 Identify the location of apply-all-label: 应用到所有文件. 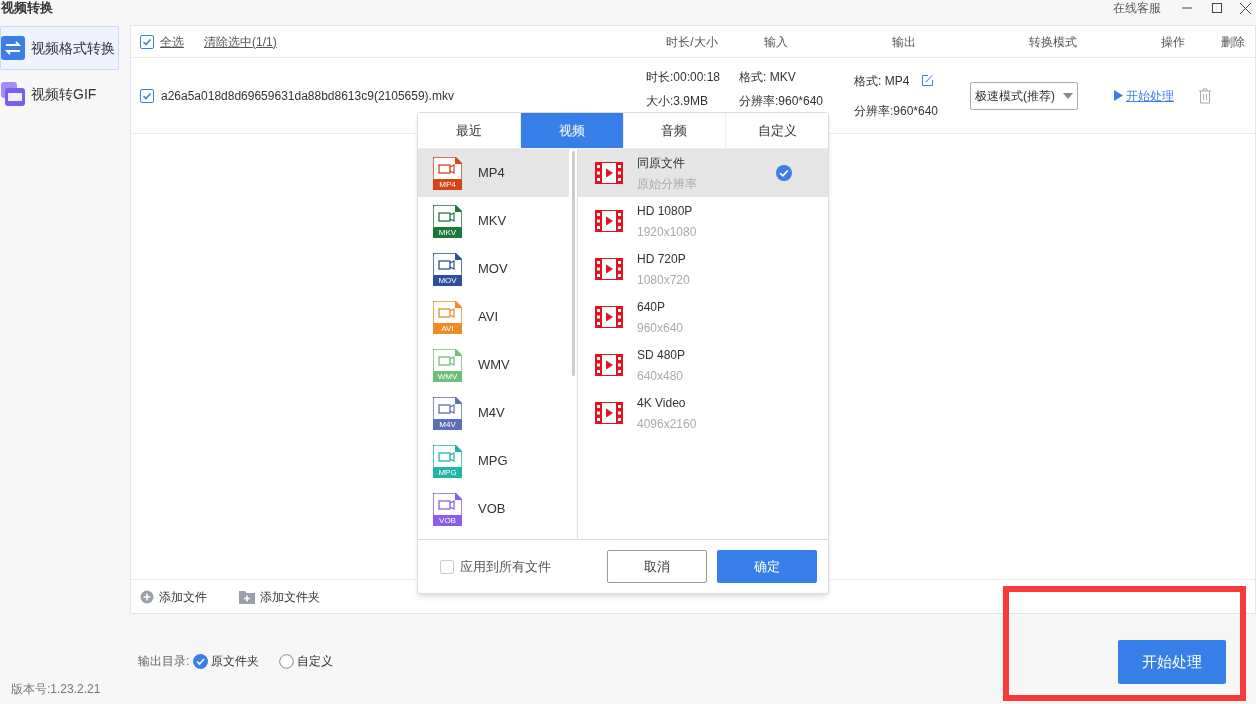
(505, 566).